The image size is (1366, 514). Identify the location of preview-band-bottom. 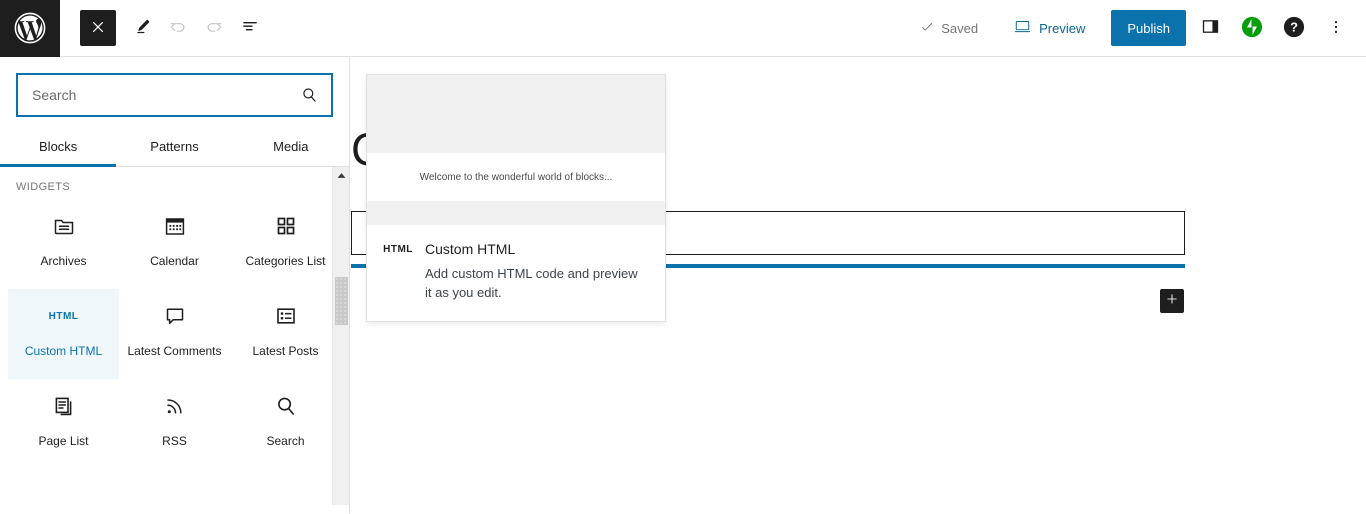
(516, 213).